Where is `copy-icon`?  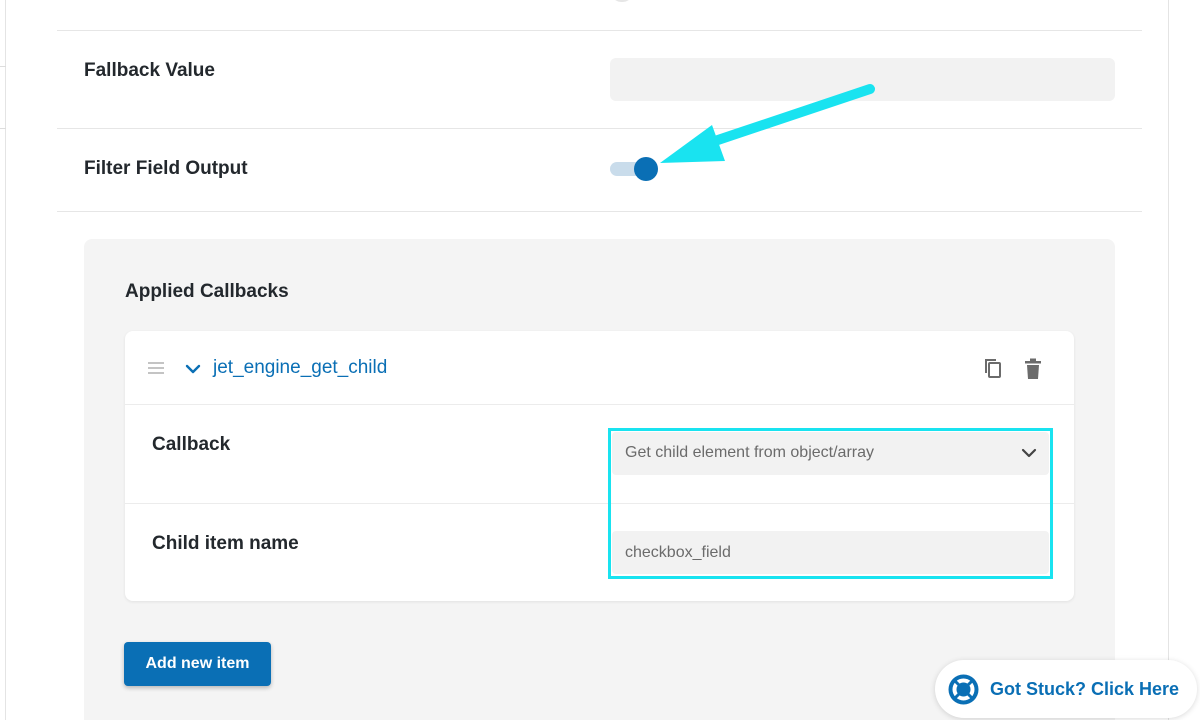 copy-icon is located at coordinates (993, 369).